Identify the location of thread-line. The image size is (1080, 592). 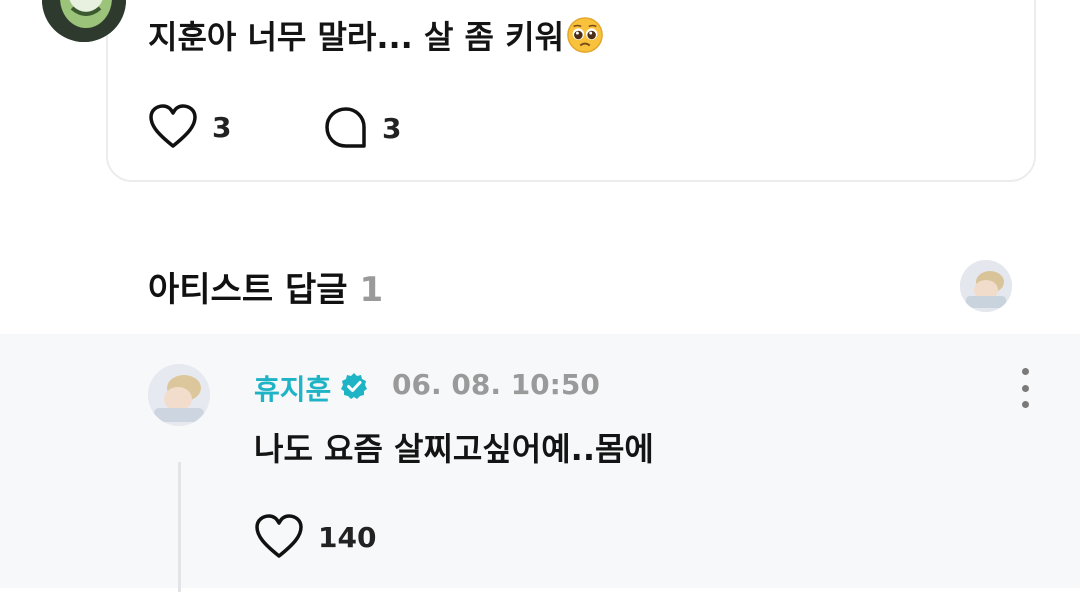
(179, 527).